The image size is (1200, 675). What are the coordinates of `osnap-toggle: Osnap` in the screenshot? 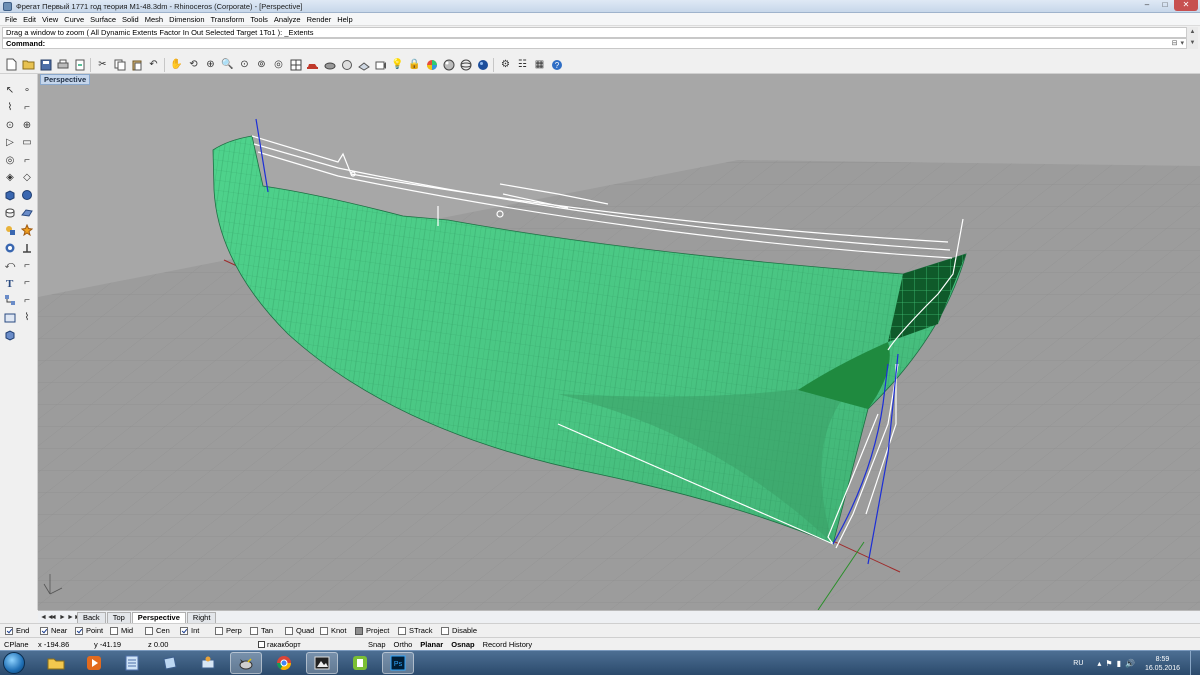 It's located at (462, 644).